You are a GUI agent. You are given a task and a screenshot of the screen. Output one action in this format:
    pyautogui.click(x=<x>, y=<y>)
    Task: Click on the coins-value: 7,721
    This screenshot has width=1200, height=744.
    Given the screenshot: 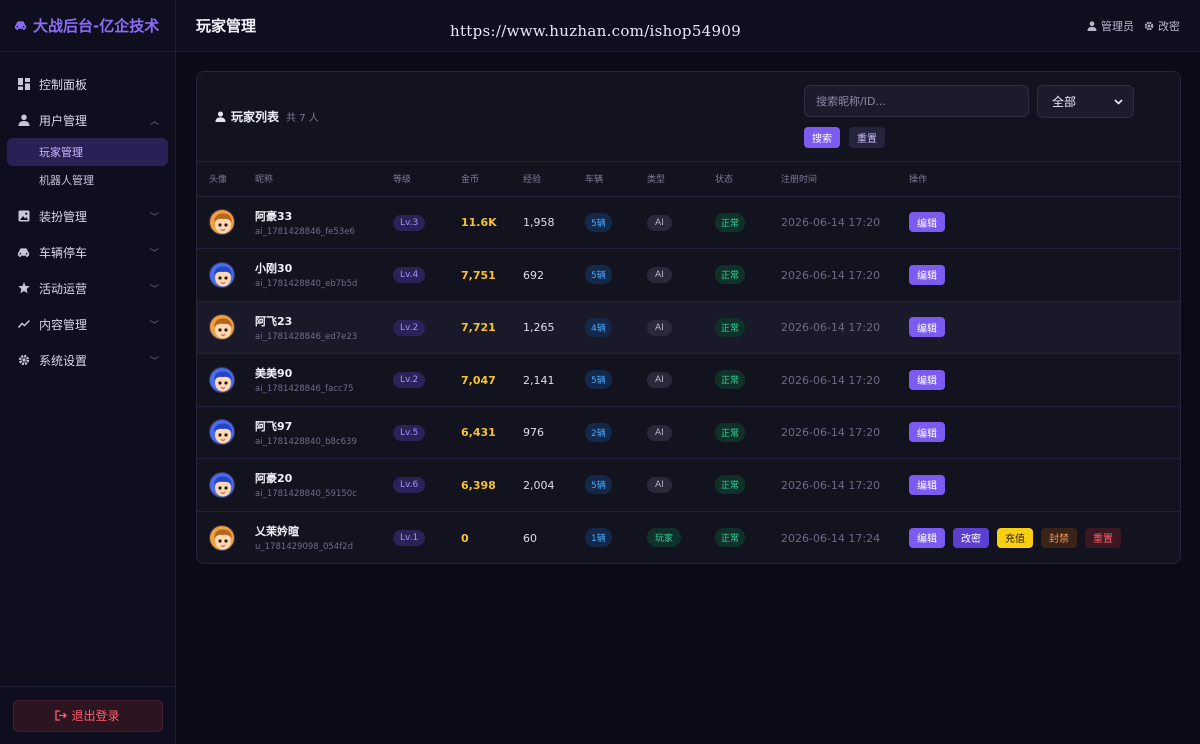 What is the action you would take?
    pyautogui.click(x=478, y=328)
    